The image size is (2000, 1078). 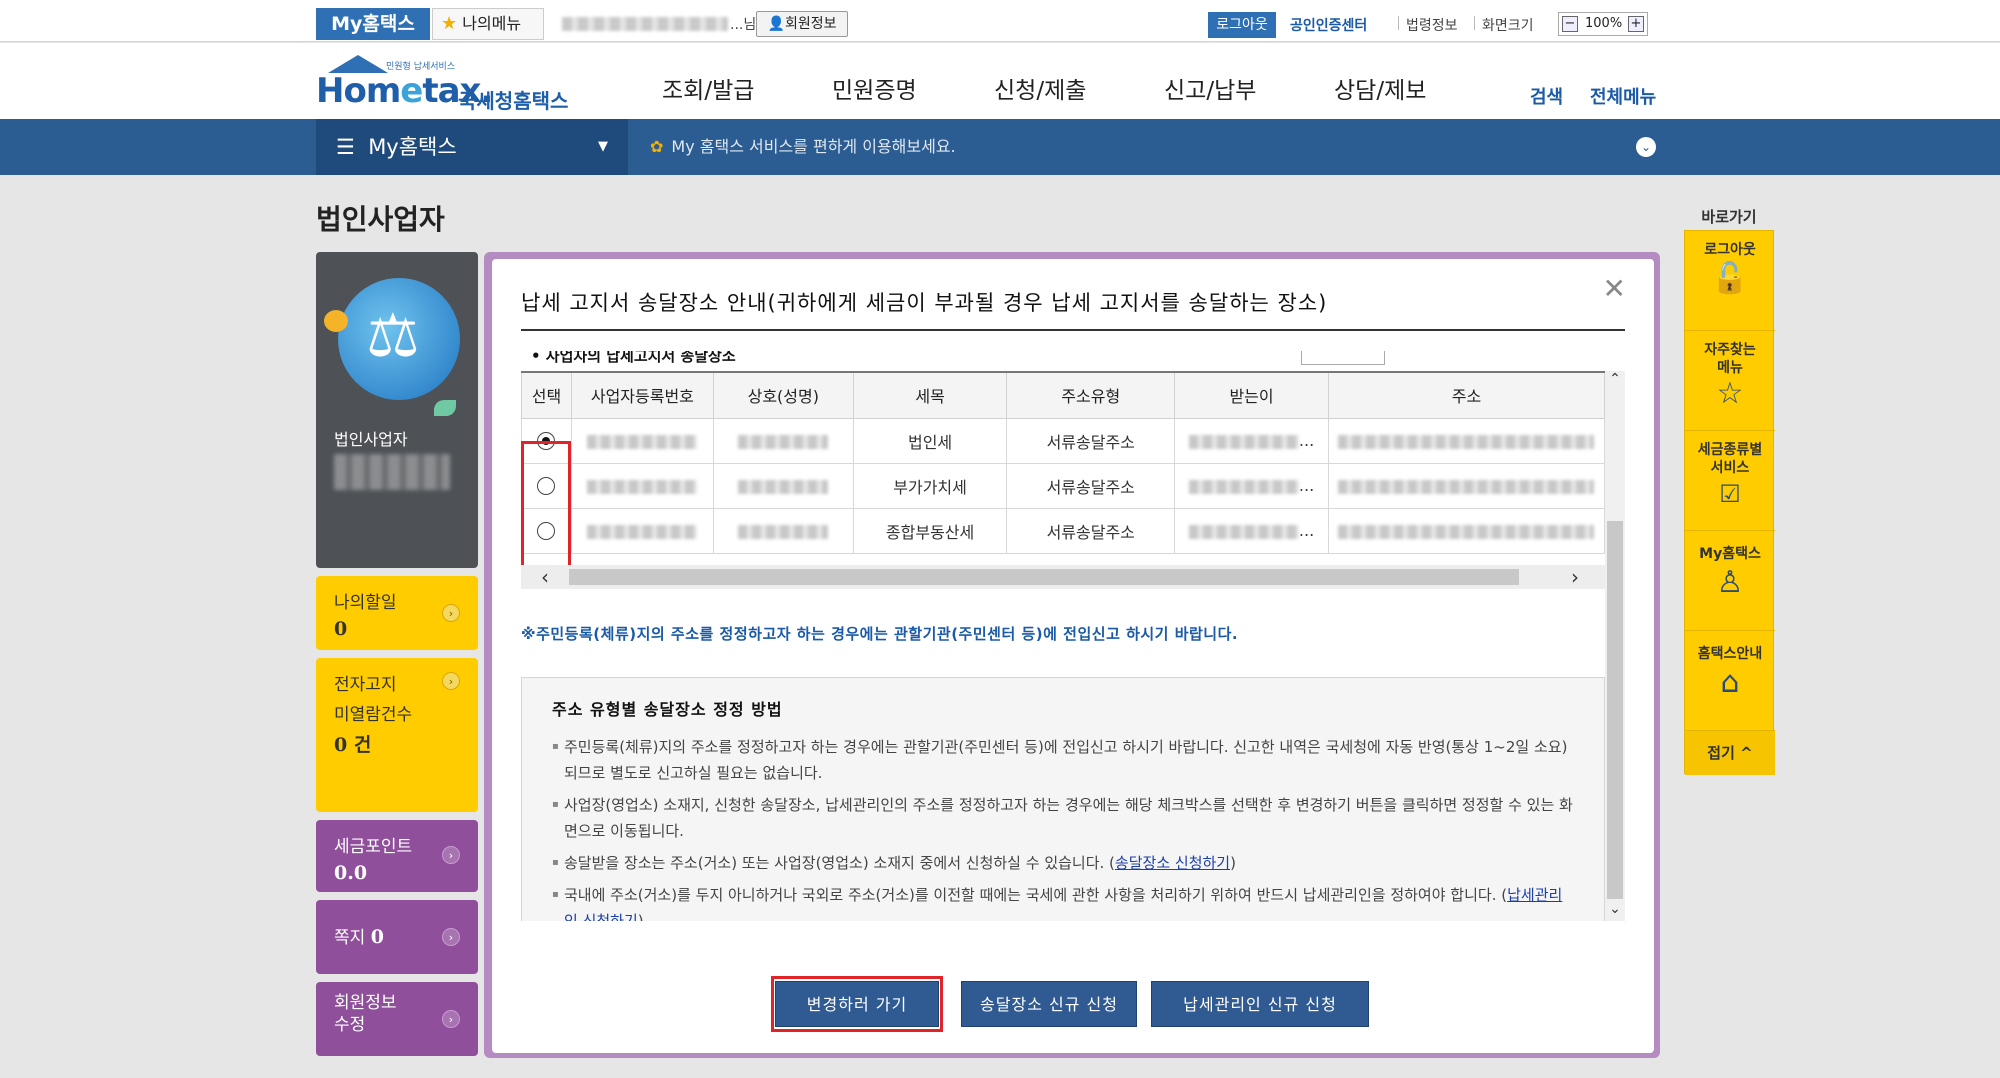 What do you see at coordinates (642, 395) in the screenshot?
I see `col-business-number: 사업자등록번호` at bounding box center [642, 395].